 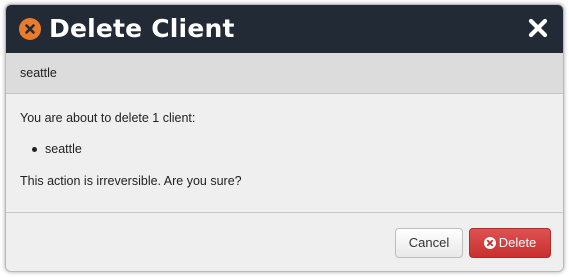 What do you see at coordinates (108, 118) in the screenshot?
I see `intro-text: You are about to delete 1 client:` at bounding box center [108, 118].